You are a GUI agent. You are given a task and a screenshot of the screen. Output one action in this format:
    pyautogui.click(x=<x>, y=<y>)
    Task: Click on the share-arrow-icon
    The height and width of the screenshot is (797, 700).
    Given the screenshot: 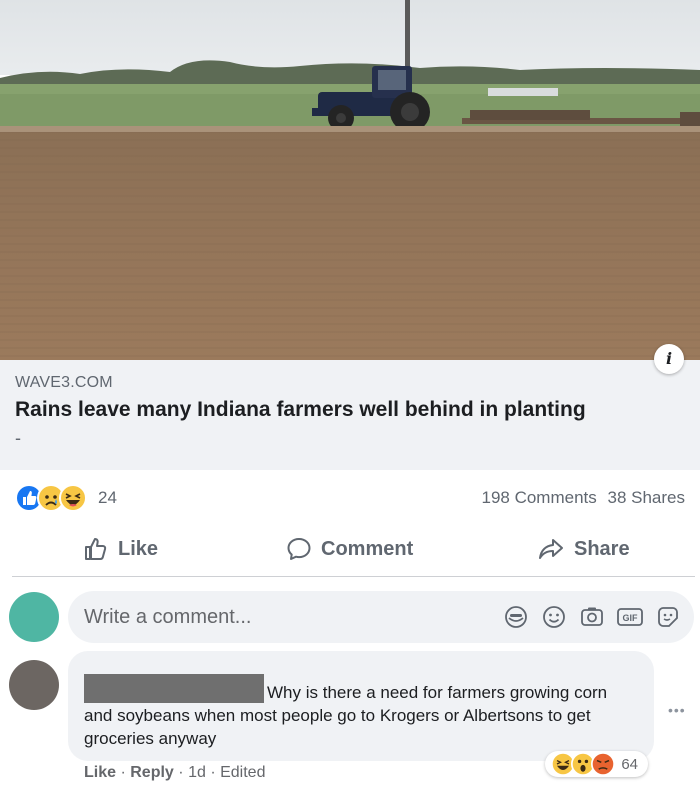 What is the action you would take?
    pyautogui.click(x=551, y=549)
    